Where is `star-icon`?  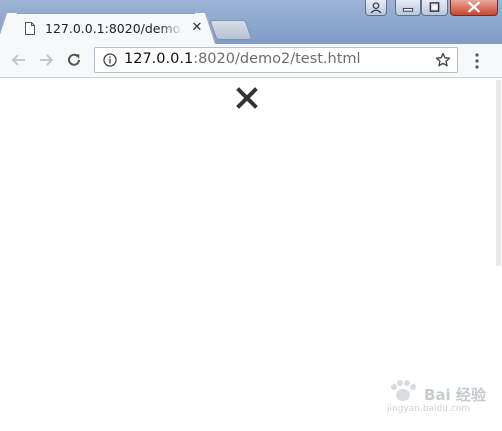 star-icon is located at coordinates (443, 60).